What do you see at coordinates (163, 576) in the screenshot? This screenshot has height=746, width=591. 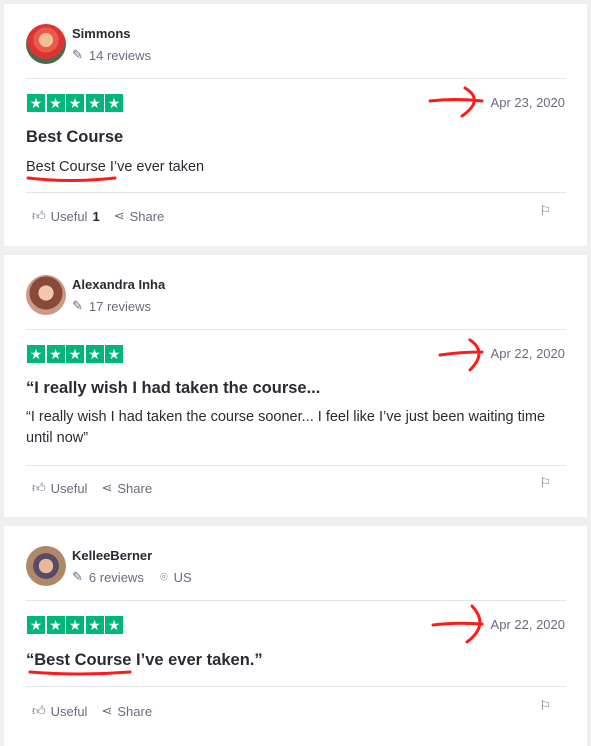 I see `location-pin-icon: ⌾` at bounding box center [163, 576].